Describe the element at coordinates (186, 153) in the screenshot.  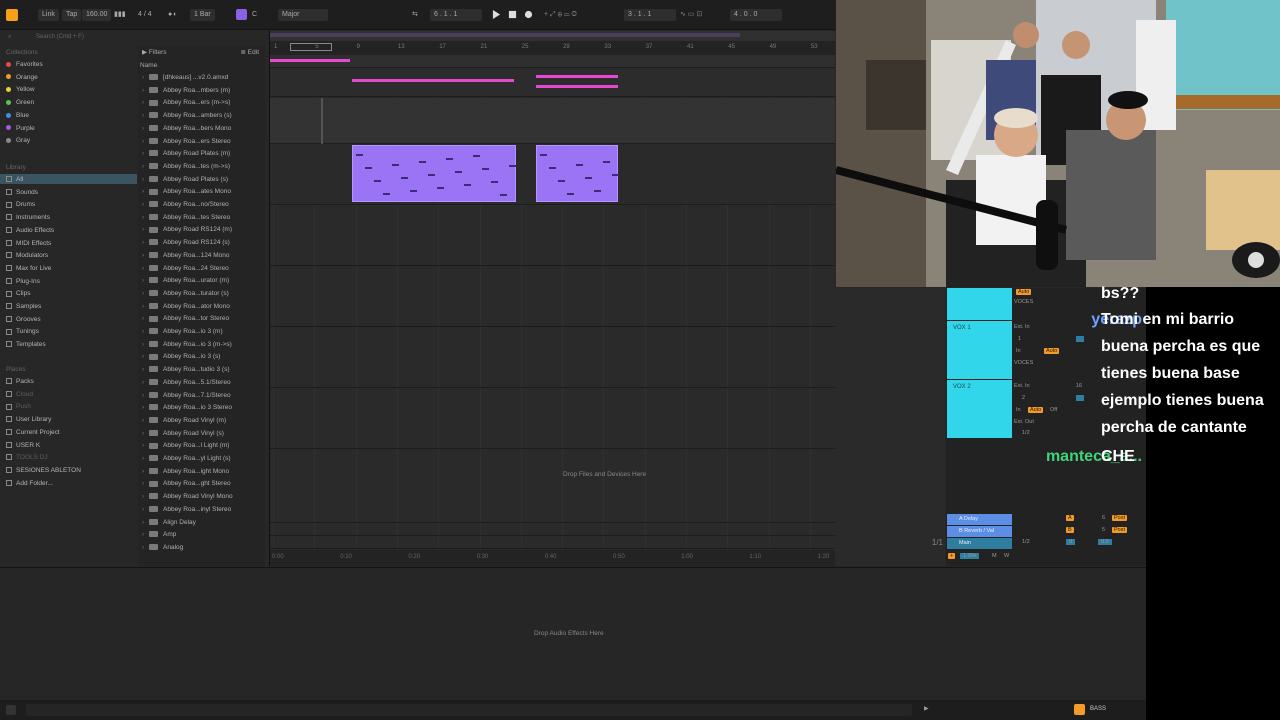
I see `file-row: › Abbey Road Plates (m)` at that location.